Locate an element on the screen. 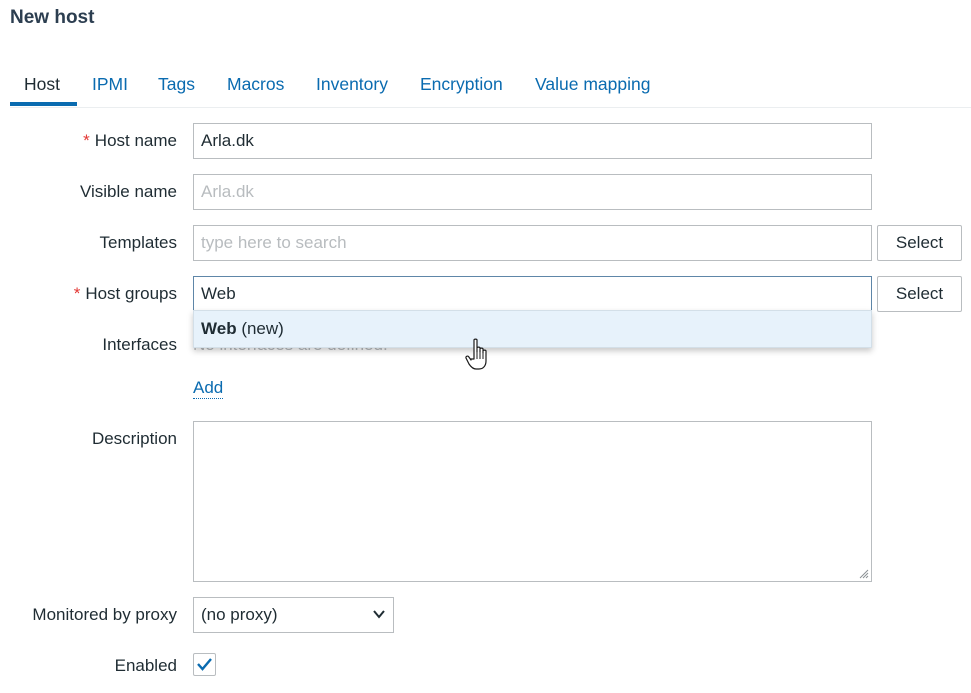 The image size is (971, 693). add-interface-link: Add is located at coordinates (208, 388).